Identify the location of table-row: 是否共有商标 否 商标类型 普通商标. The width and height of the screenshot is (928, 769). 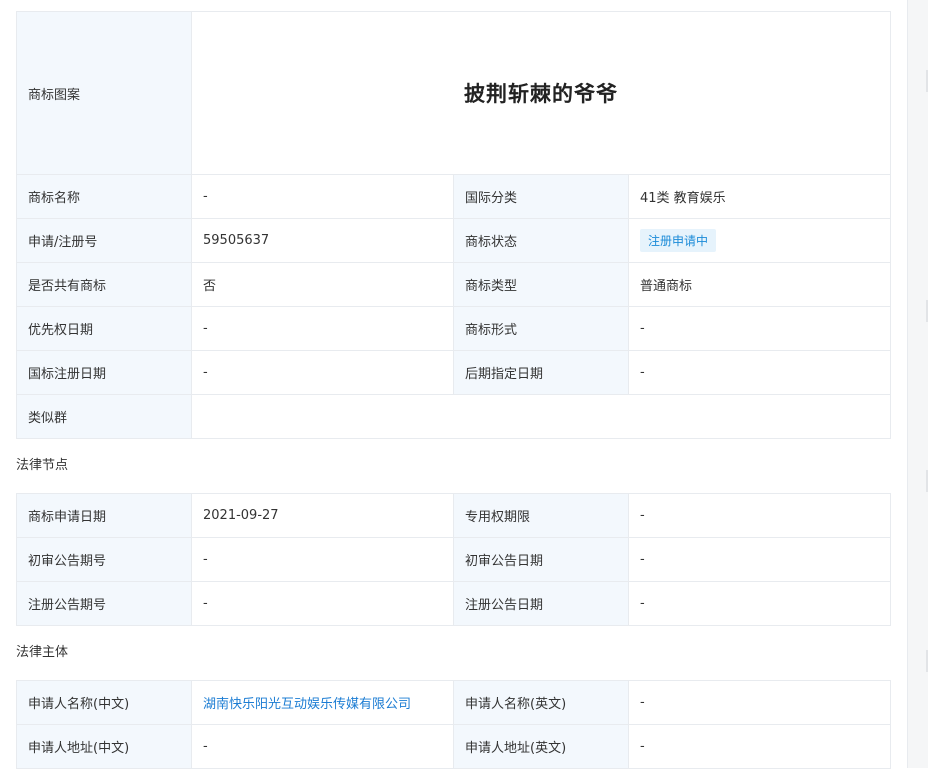
(453, 284).